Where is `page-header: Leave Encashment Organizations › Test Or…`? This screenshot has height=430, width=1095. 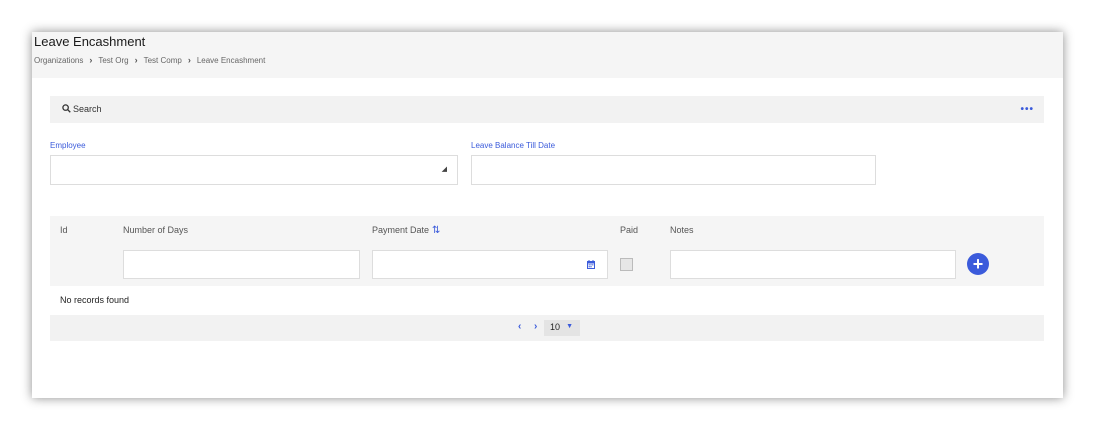 page-header: Leave Encashment Organizations › Test Or… is located at coordinates (547, 55).